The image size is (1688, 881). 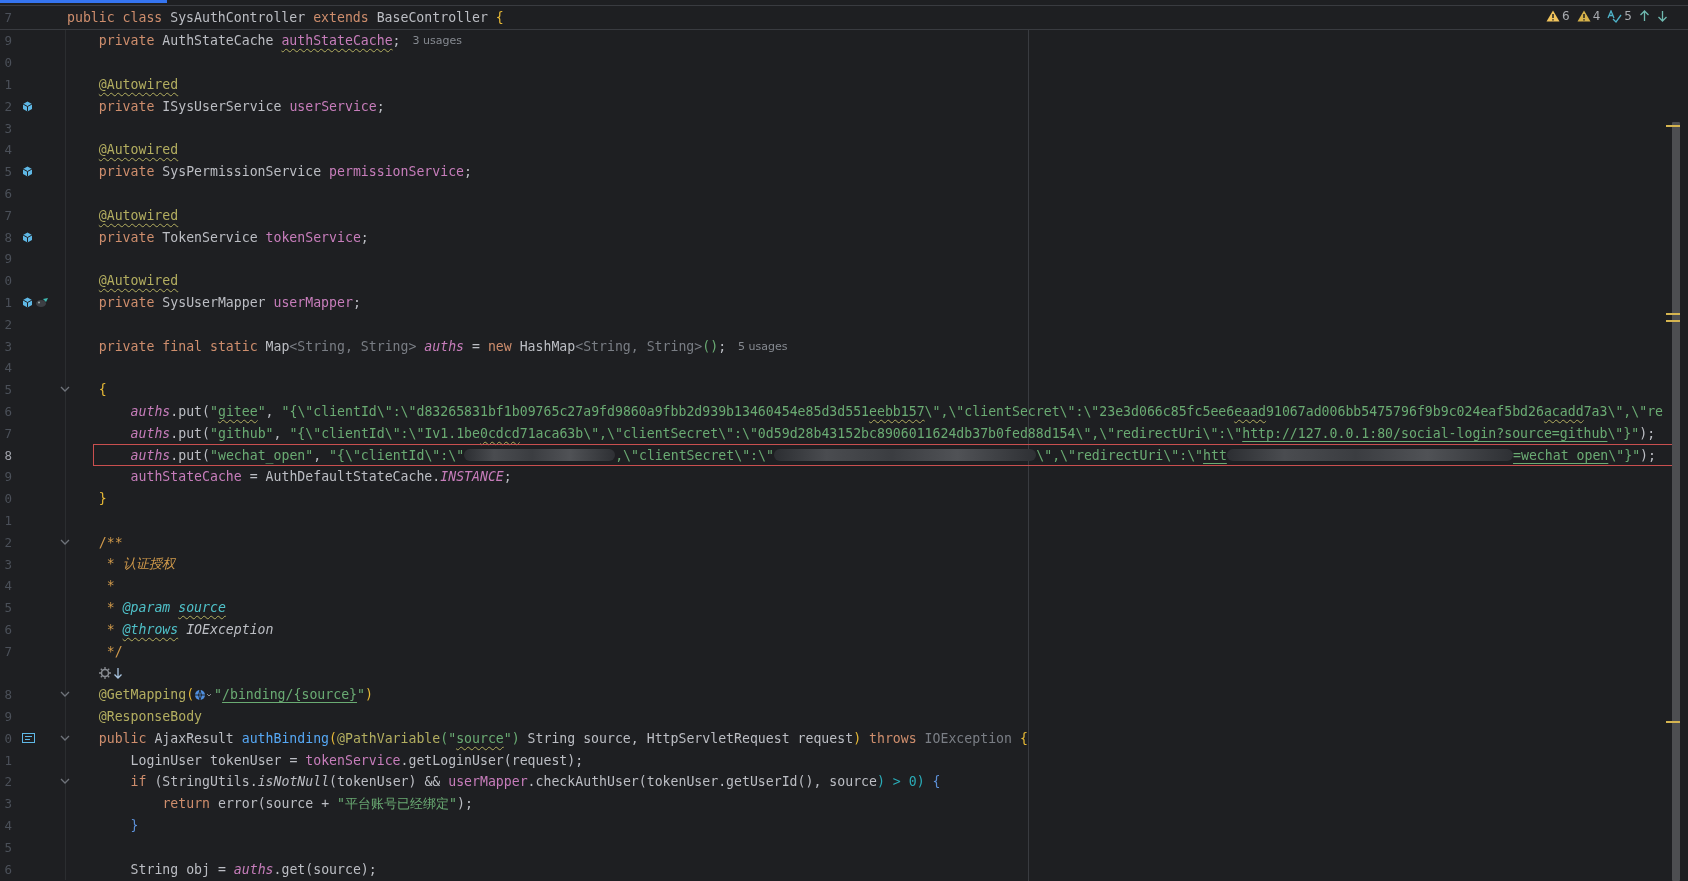 What do you see at coordinates (897, 411) in the screenshot?
I see `code-text: auths.put("gitee", "{\"clientId\":\"d83265831bf1b09765c27a9fd9860a9fbb2d939b13460454e85d3d551eebb157\",\"clientSecret\":\"23e3d066c85fc5ee6eaad91067ad006bb5475796f9b9c024eaf5bd26acadd7a3\",\"re` at bounding box center [897, 411].